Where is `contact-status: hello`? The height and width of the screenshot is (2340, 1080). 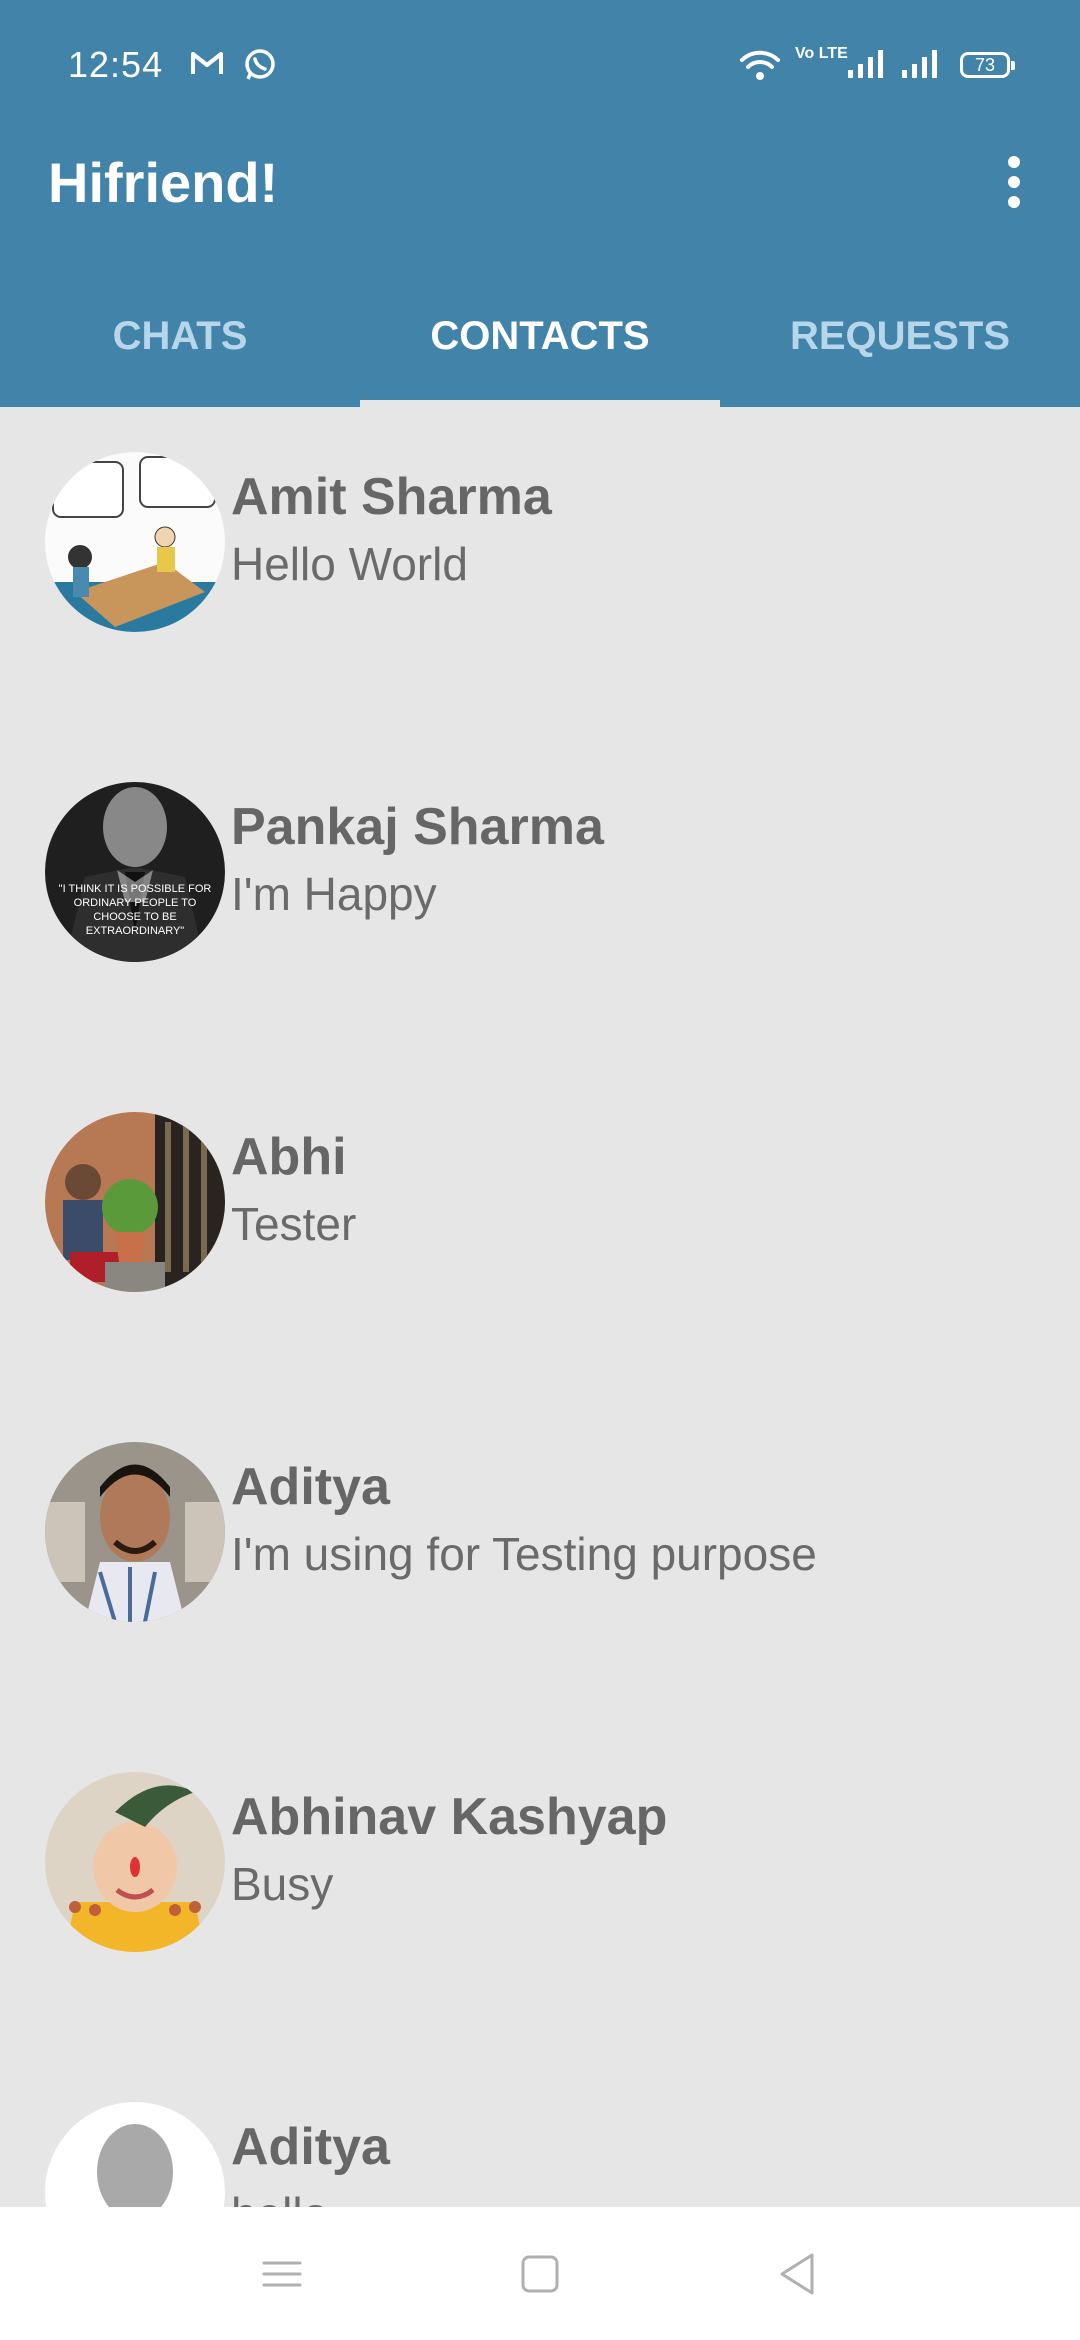 contact-status: hello is located at coordinates (279, 2197).